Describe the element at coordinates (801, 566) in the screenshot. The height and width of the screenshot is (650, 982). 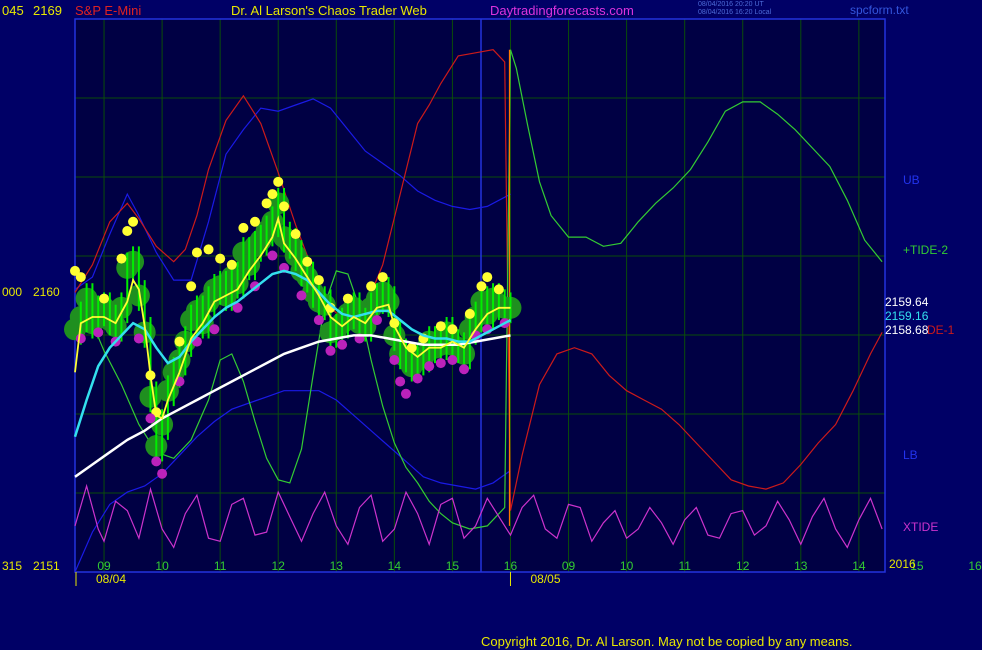
I see `day2-hour-label: 13` at that location.